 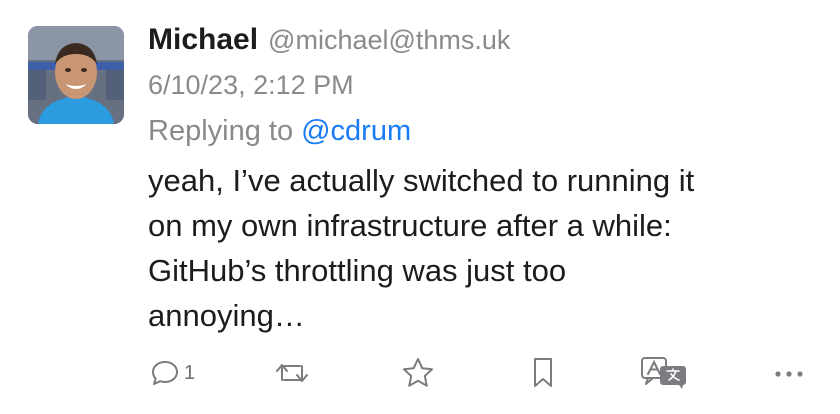 What do you see at coordinates (190, 373) in the screenshot?
I see `reply-count: 1` at bounding box center [190, 373].